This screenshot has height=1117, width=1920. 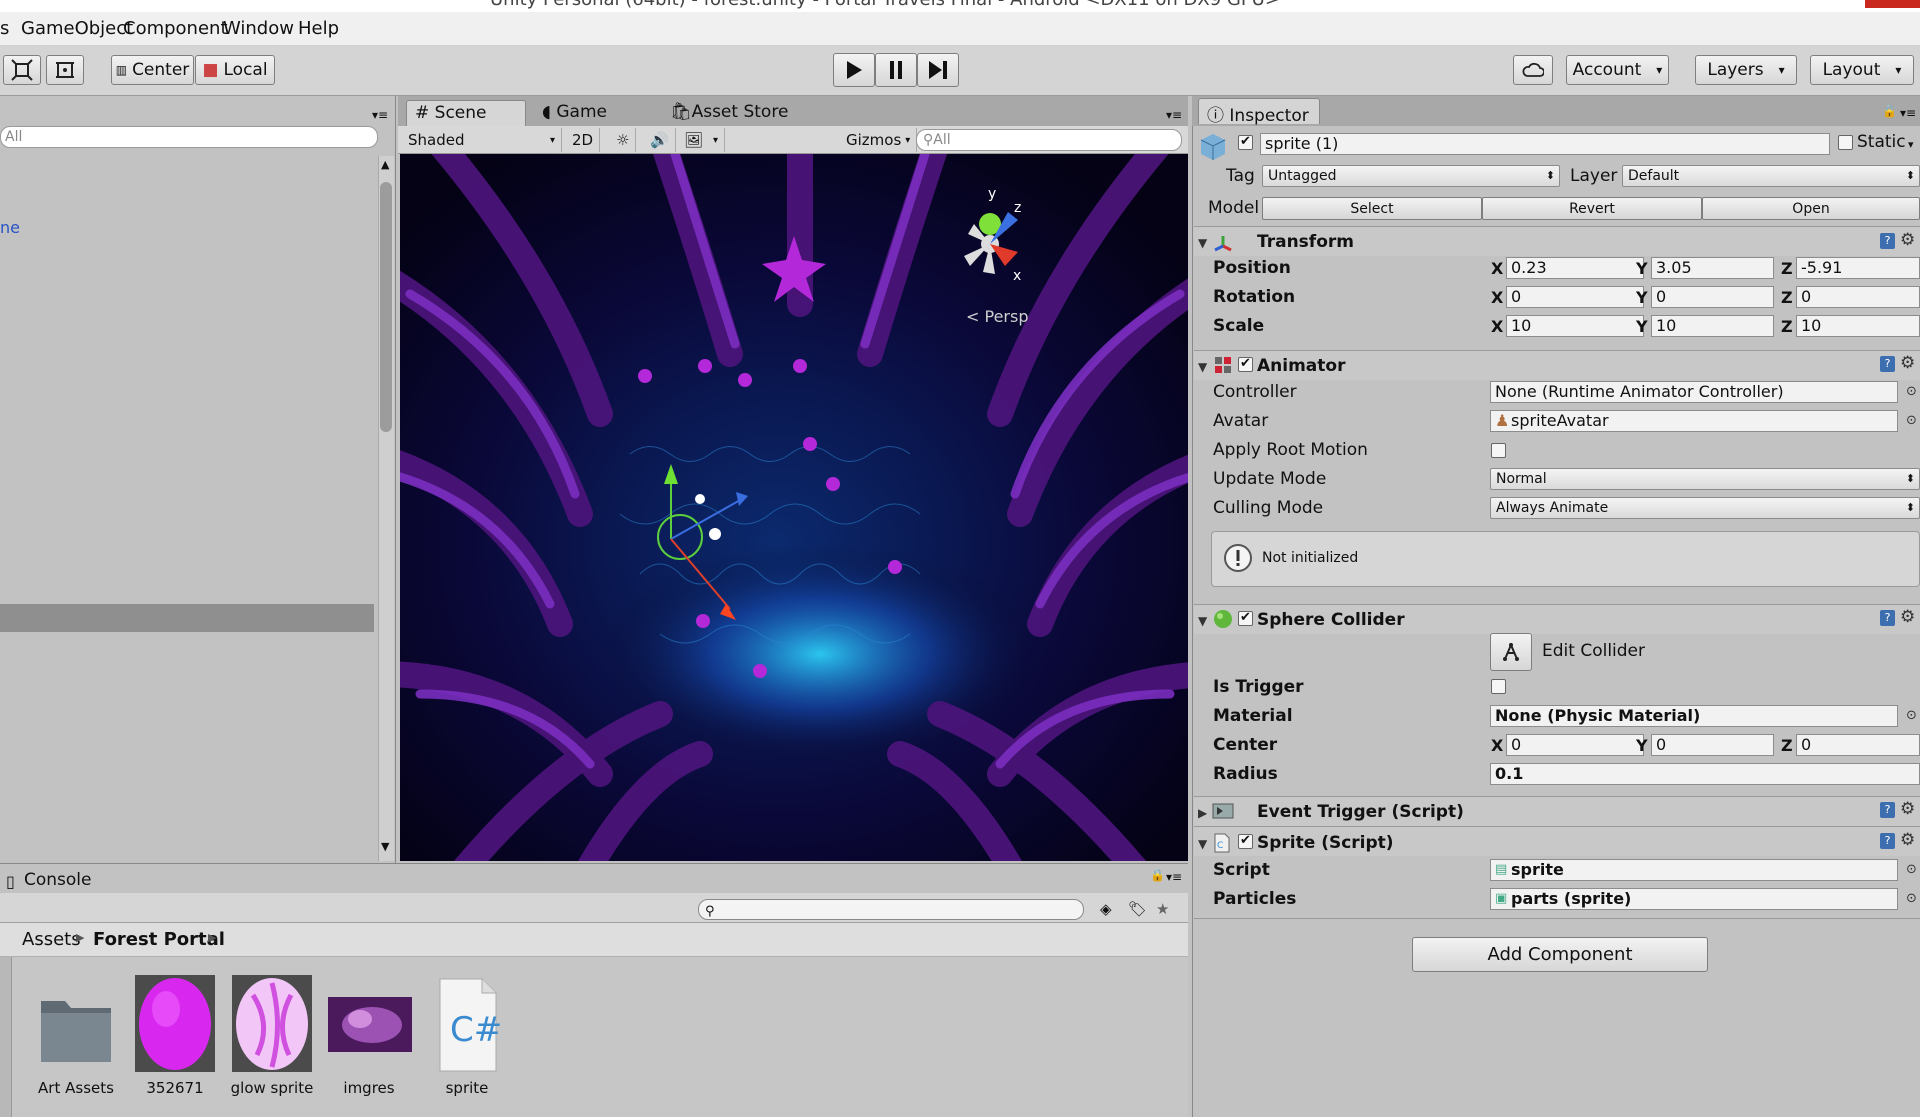 What do you see at coordinates (1705, 774) in the screenshot?
I see `radius-field: 0.1` at bounding box center [1705, 774].